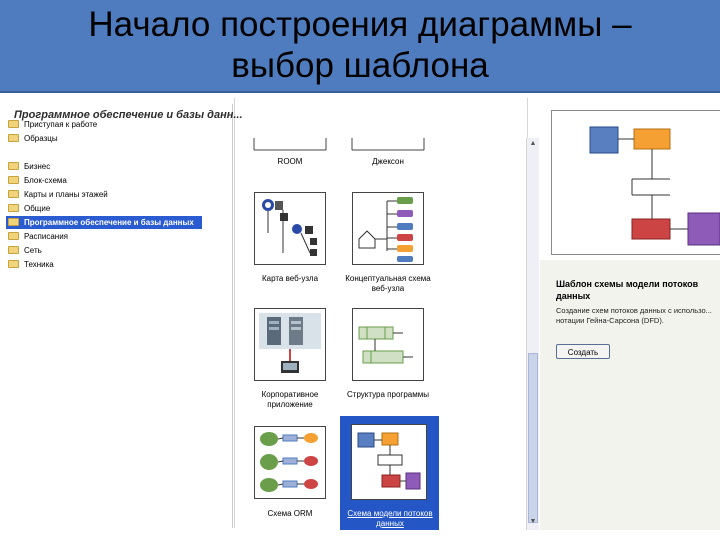 Image resolution: width=720 pixels, height=540 pixels. Describe the element at coordinates (388, 162) in the screenshot. I see `template-jackson: Джексон` at that location.